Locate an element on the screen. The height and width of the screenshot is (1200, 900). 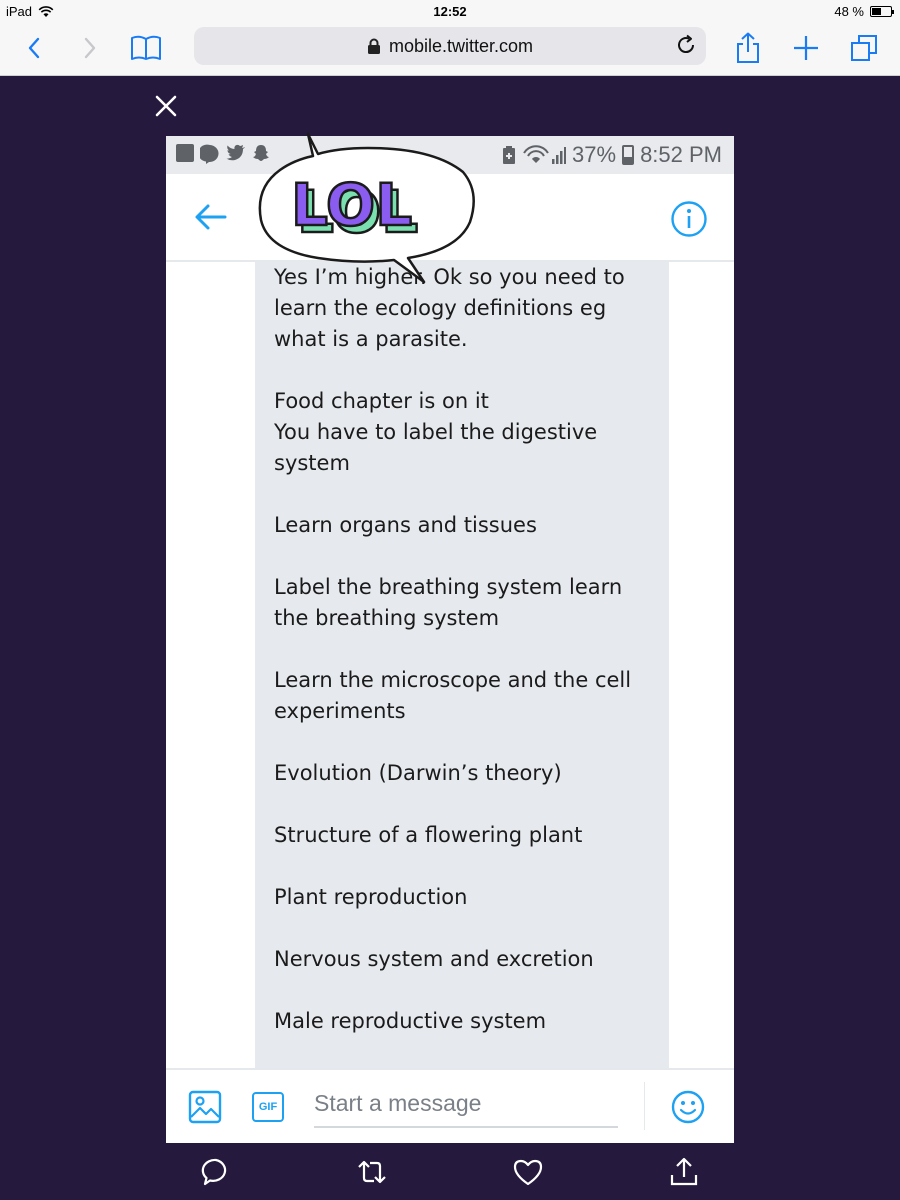
data-saver-icon is located at coordinates (509, 155).